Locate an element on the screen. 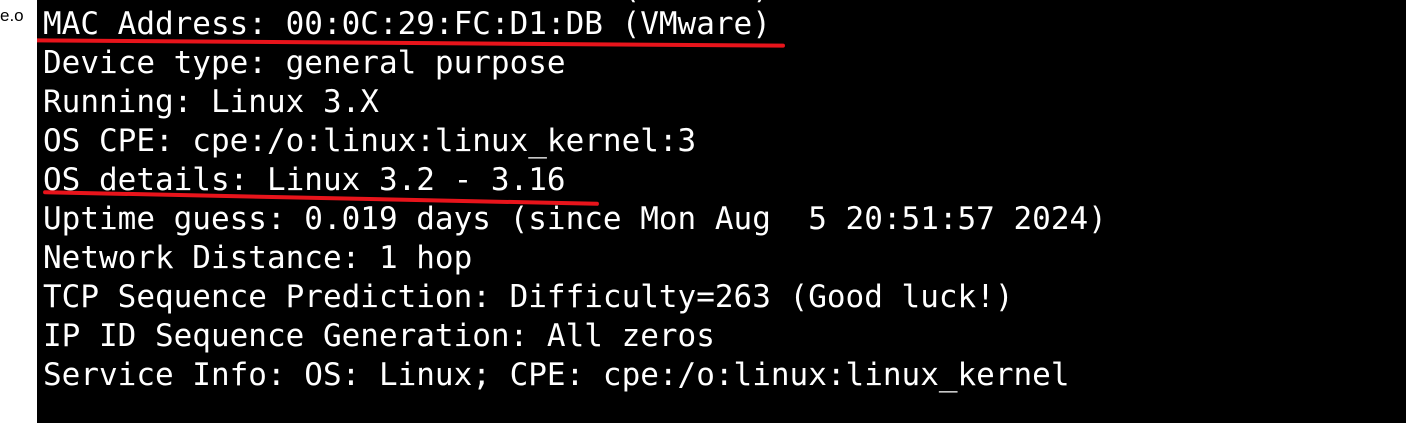 This screenshot has width=1406, height=423. terminal-line-ip-id-sequence: IP ID Sequence Generation: All zeros is located at coordinates (379, 336).